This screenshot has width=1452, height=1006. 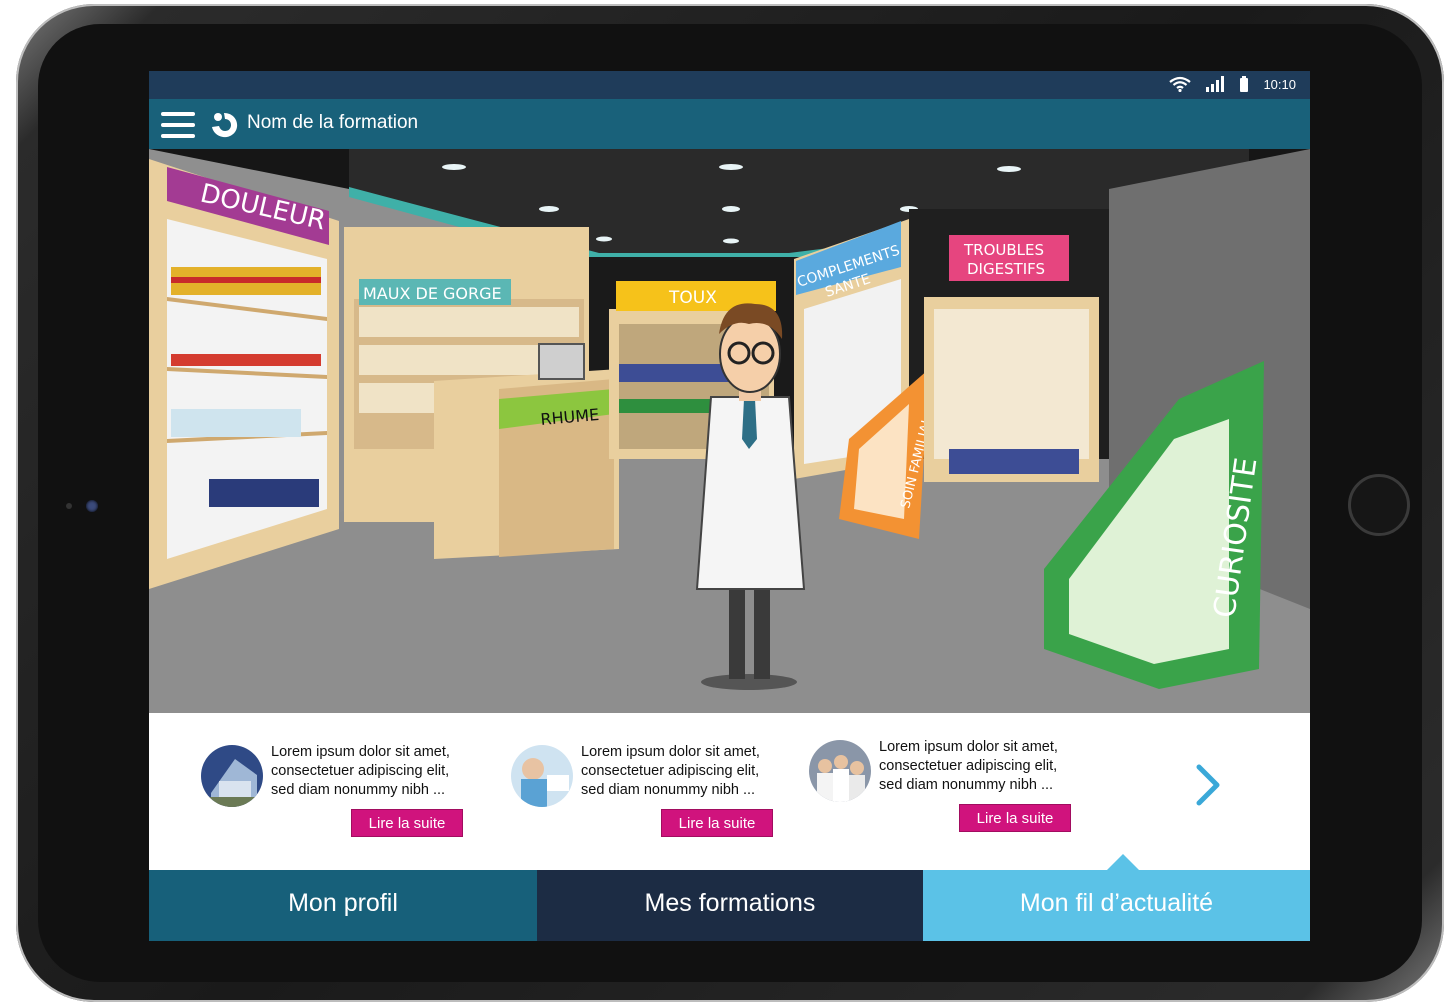 What do you see at coordinates (178, 125) in the screenshot?
I see `menu-icon` at bounding box center [178, 125].